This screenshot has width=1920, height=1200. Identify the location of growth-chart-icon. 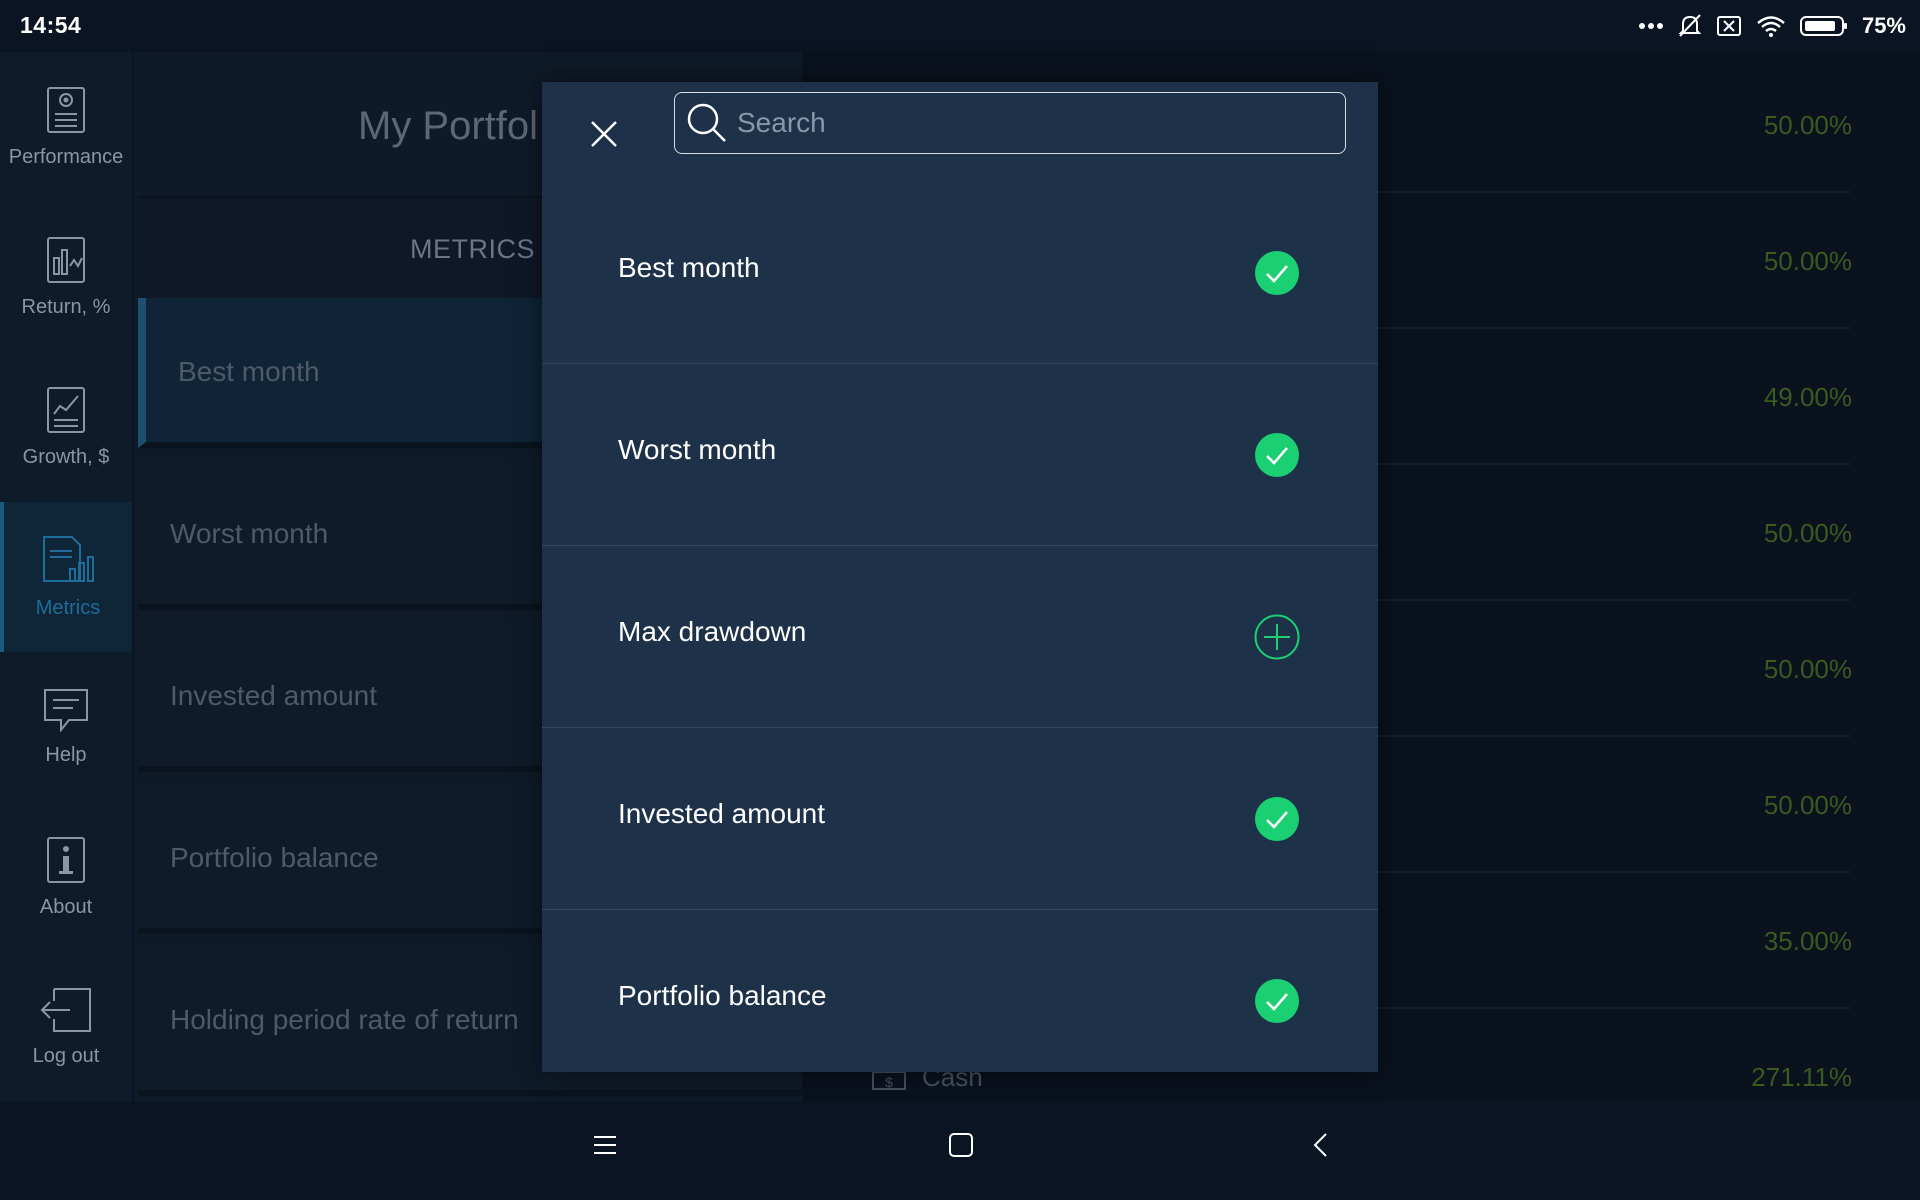
(66, 409).